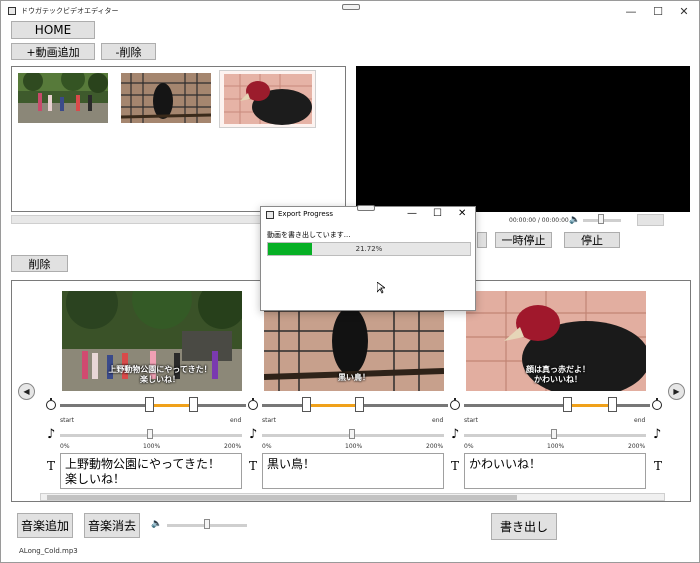  Describe the element at coordinates (676, 391) in the screenshot. I see `timeline-next-button: ▶` at that location.